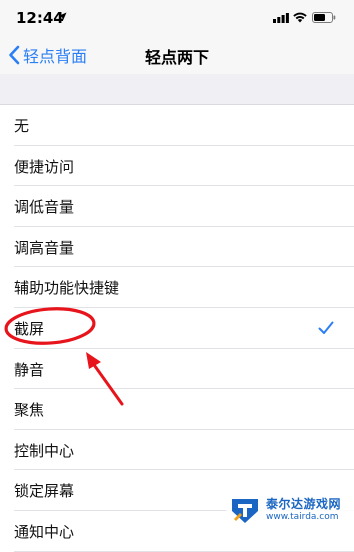 This screenshot has width=354, height=552. What do you see at coordinates (29, 369) in the screenshot?
I see `option-label: 静音` at bounding box center [29, 369].